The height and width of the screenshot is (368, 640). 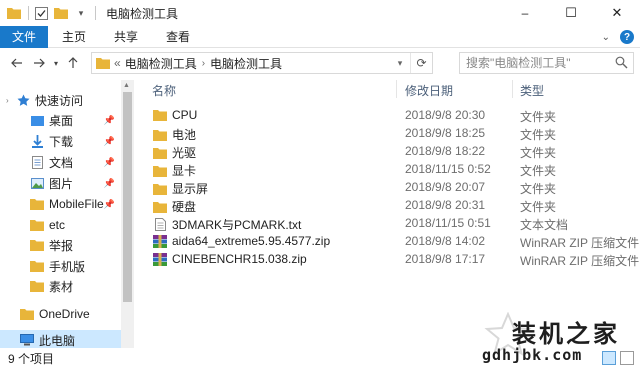 I want to click on nav-item-label: 素材, so click(x=61, y=286).